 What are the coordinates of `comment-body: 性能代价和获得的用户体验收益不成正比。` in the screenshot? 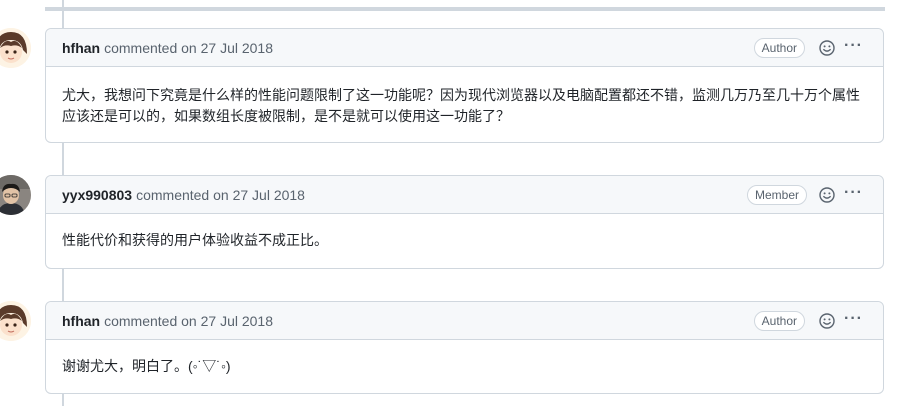 It's located at (195, 240).